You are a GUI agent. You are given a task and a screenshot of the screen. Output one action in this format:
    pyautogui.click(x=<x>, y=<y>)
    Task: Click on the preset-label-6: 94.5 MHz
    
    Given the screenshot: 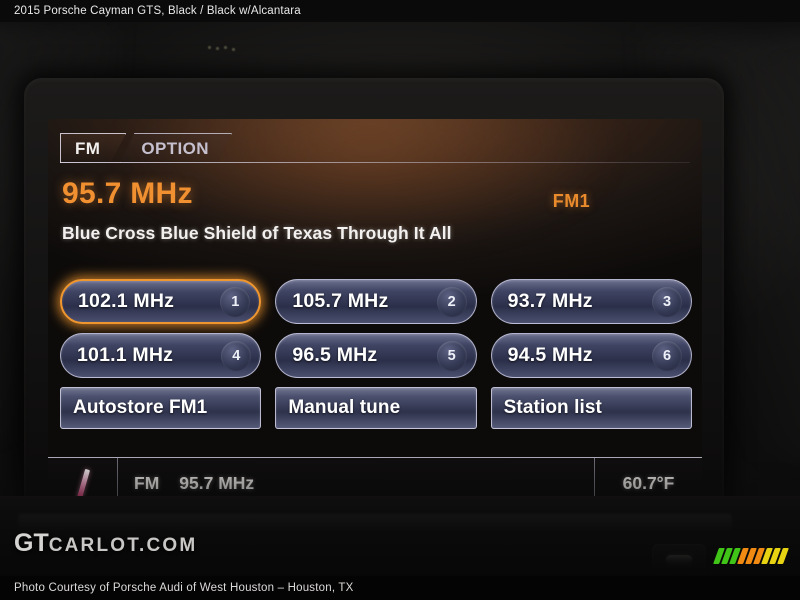 What is the action you would take?
    pyautogui.click(x=550, y=355)
    